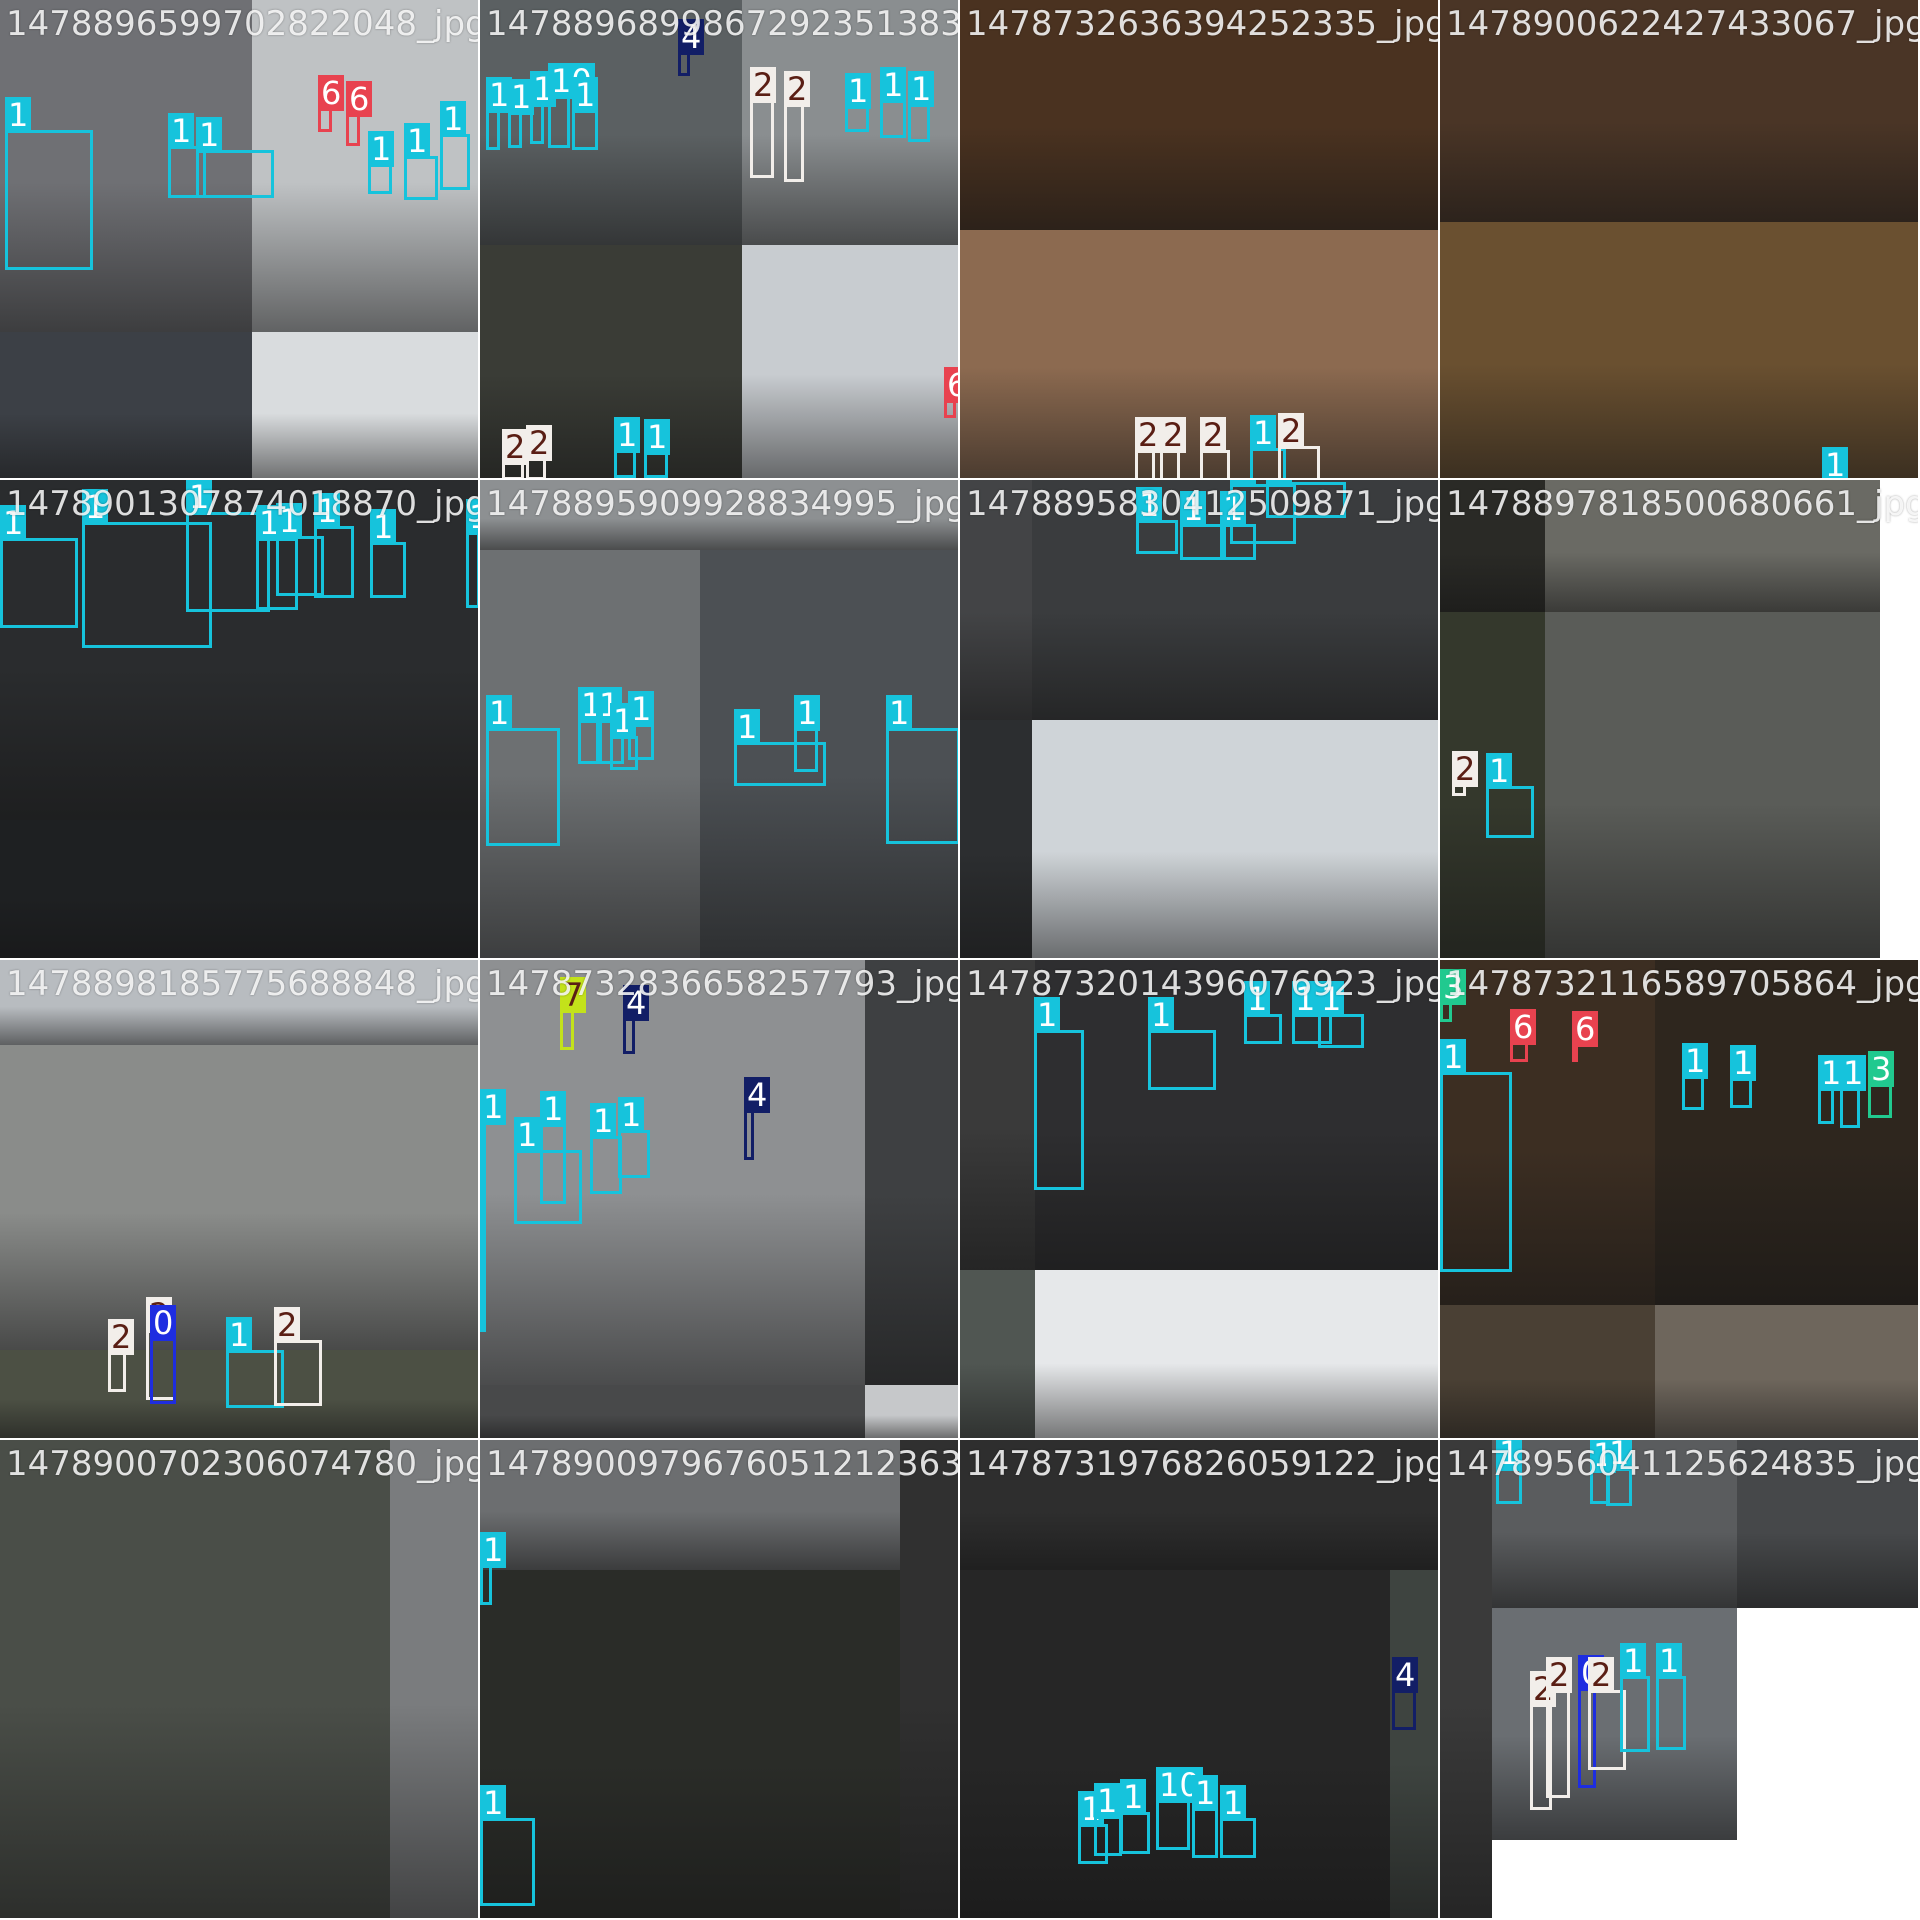  I want to click on mosaic-tile: 1478900702306074780_jpg, so click(240, 1680).